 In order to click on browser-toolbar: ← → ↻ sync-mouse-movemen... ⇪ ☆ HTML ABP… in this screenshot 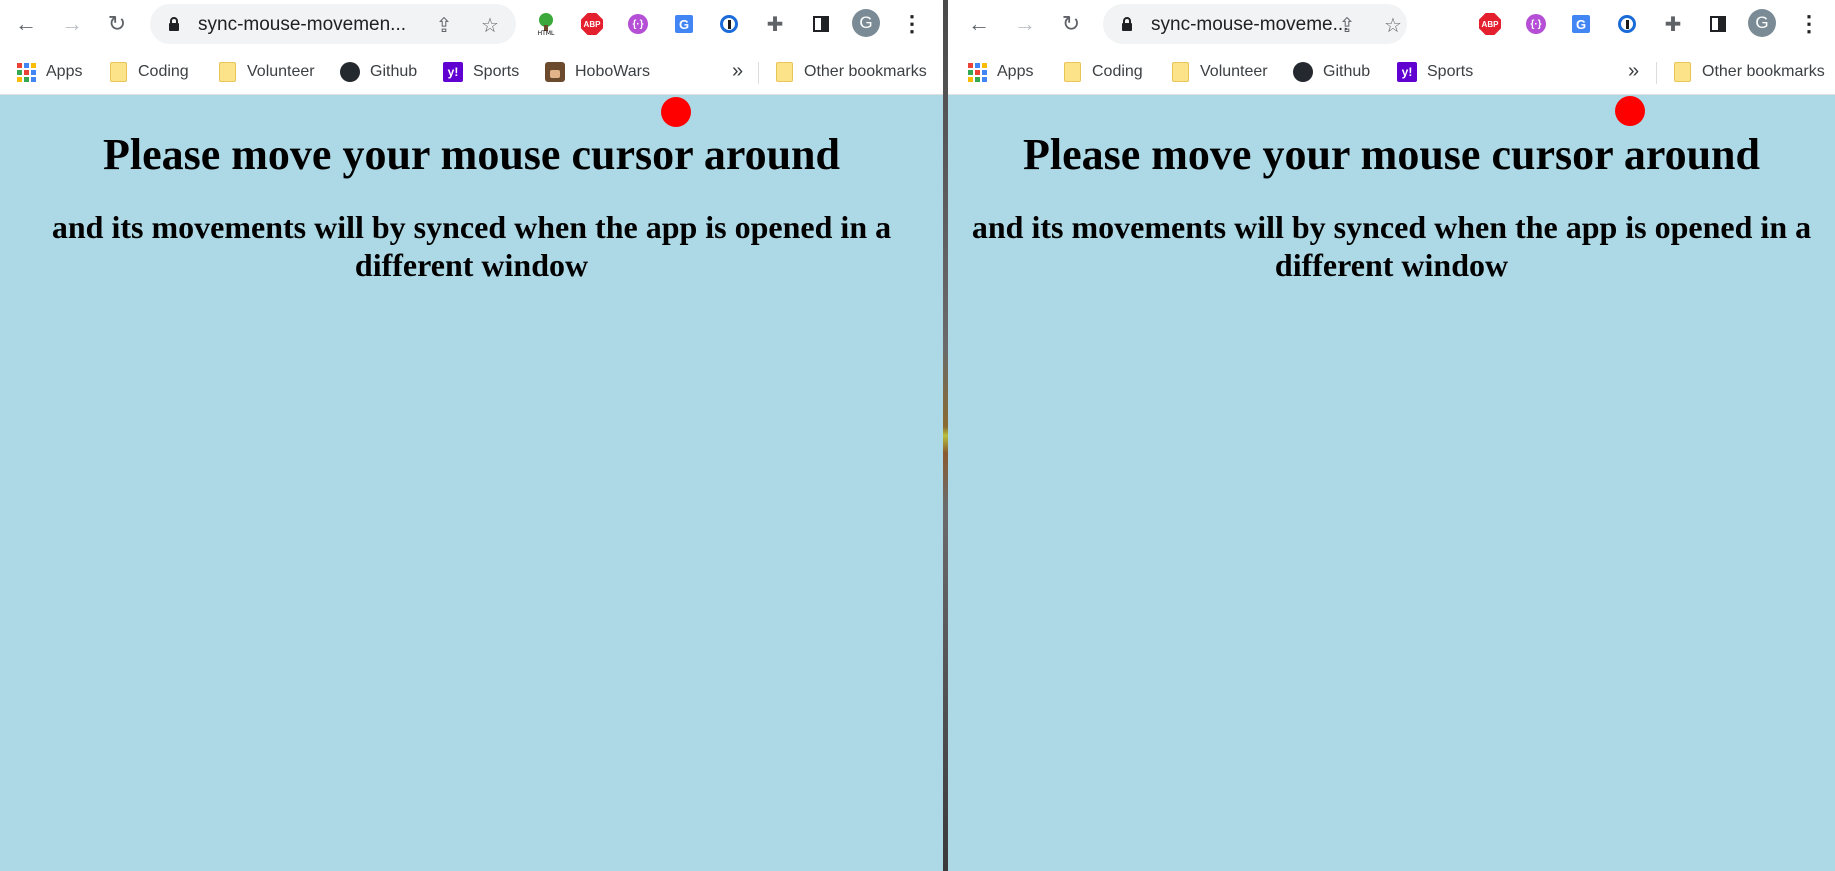, I will do `click(471, 24)`.